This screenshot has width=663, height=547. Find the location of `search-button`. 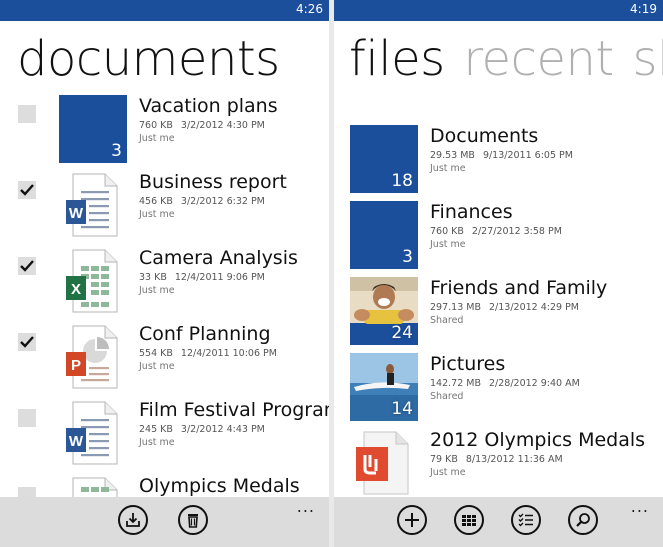

search-button is located at coordinates (583, 520).